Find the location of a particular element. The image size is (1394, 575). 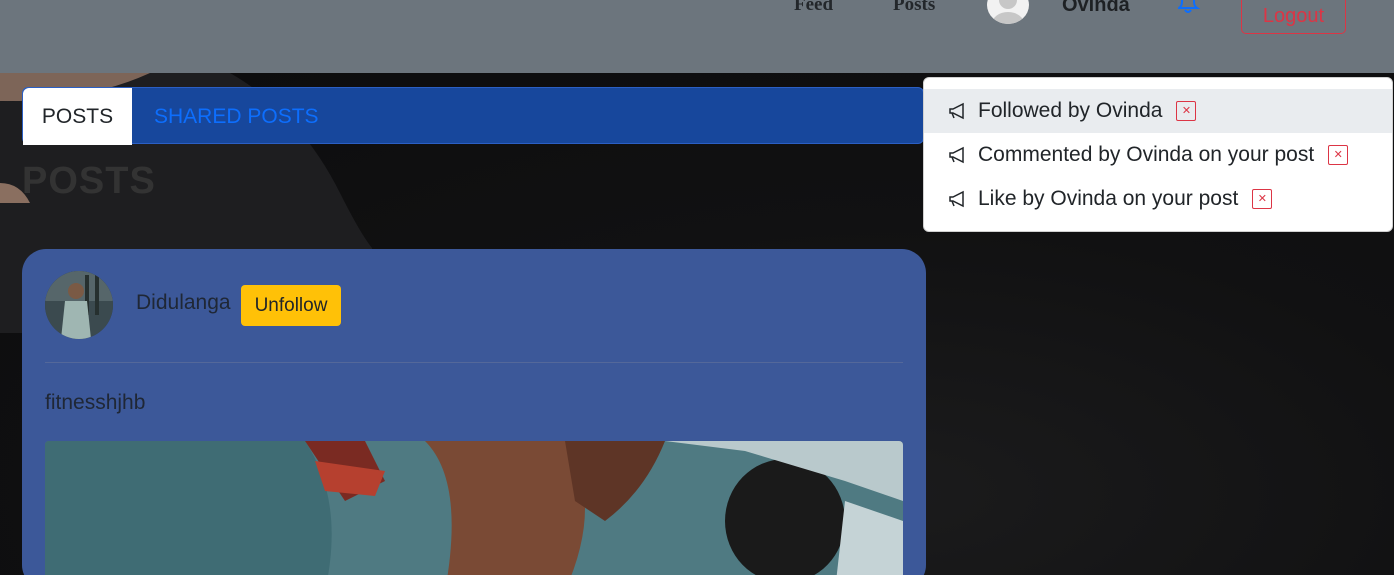

notification-text: Commented by Ovinda on your post is located at coordinates (1146, 154).